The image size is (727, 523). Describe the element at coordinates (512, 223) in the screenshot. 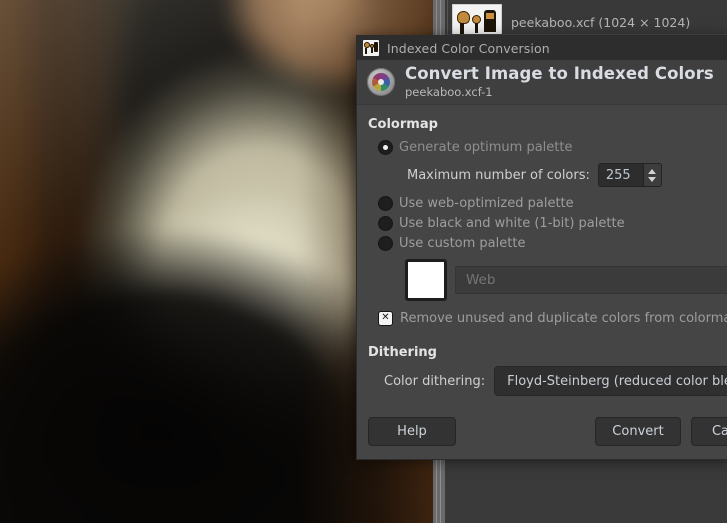

I see `radio-label: Use black and white (1-bit) palette` at that location.